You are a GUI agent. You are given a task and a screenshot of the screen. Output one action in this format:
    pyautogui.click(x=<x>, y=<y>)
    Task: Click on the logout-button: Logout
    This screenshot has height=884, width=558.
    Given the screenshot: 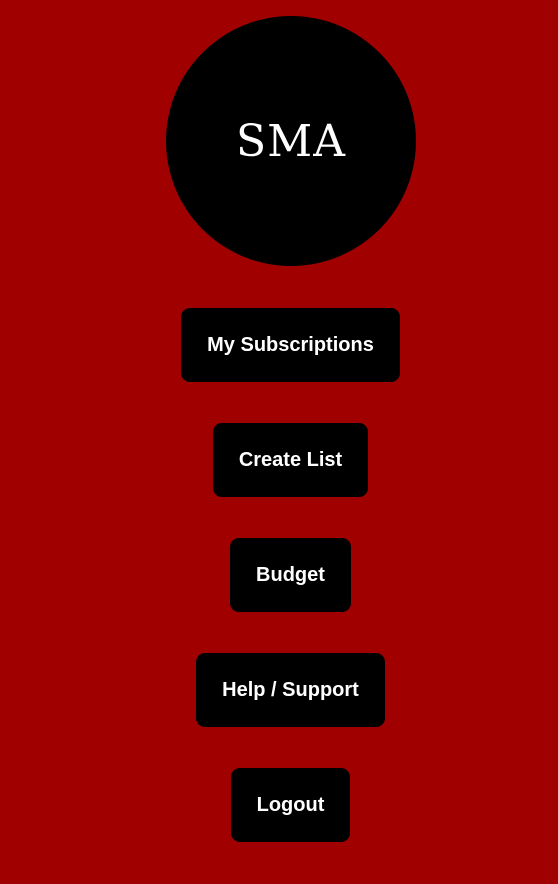 What is the action you would take?
    pyautogui.click(x=290, y=805)
    